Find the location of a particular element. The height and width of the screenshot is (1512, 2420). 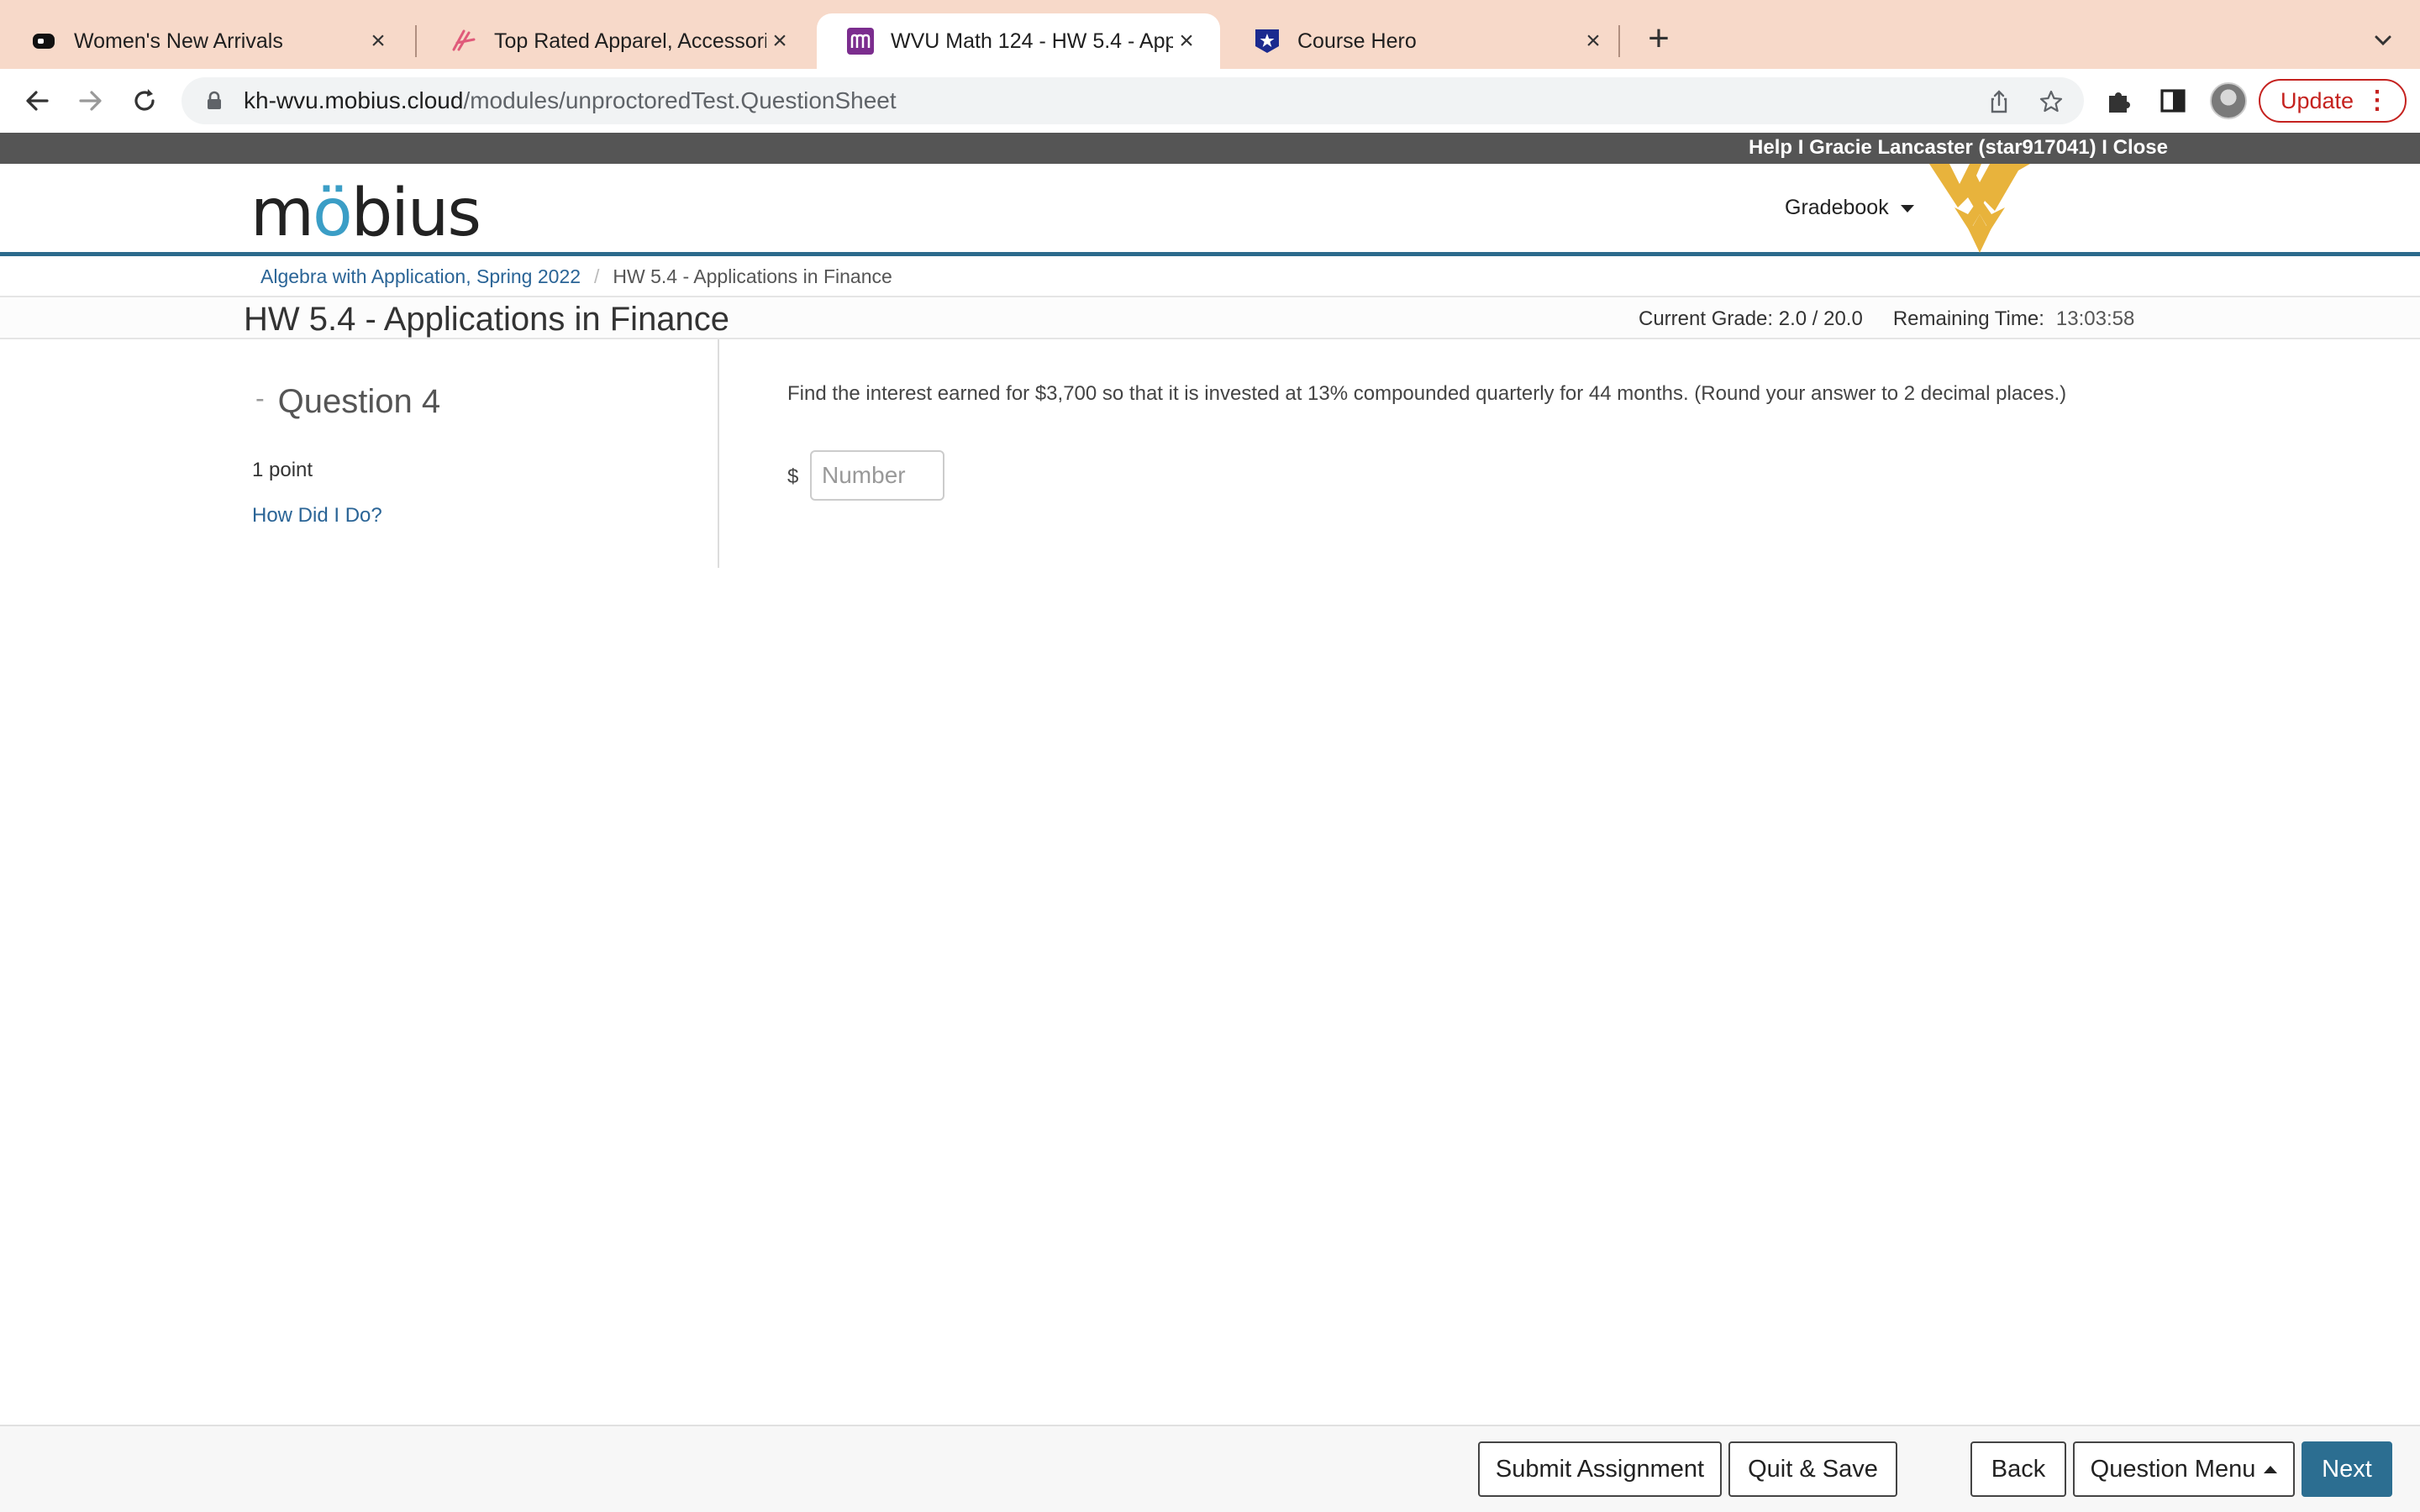

more-menu-icon: ⋮ is located at coordinates (2377, 100).